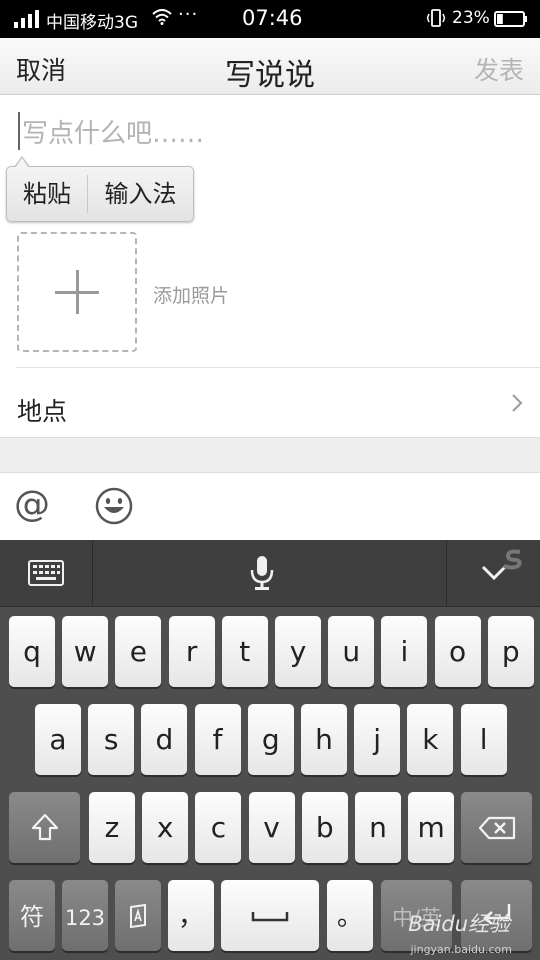  Describe the element at coordinates (262, 573) in the screenshot. I see `microphone-icon` at that location.